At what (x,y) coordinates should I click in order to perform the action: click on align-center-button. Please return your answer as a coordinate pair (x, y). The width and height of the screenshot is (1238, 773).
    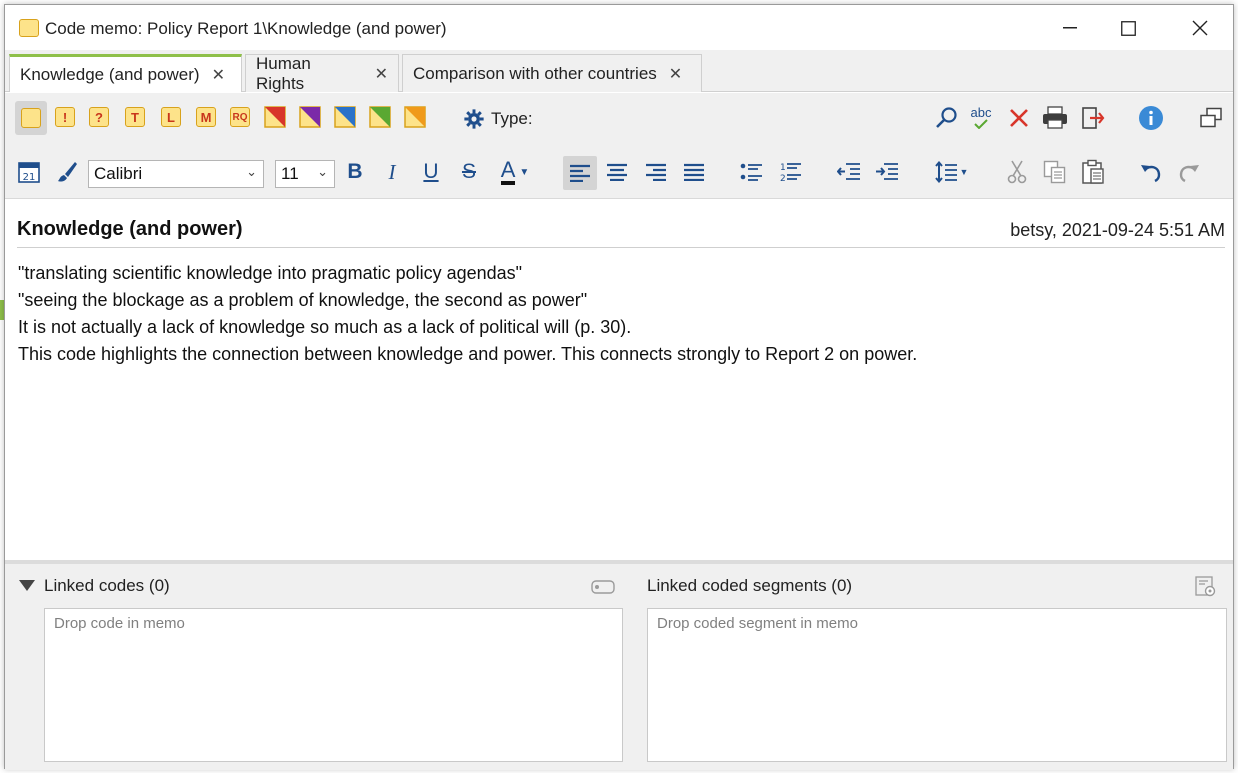
    Looking at the image, I should click on (617, 172).